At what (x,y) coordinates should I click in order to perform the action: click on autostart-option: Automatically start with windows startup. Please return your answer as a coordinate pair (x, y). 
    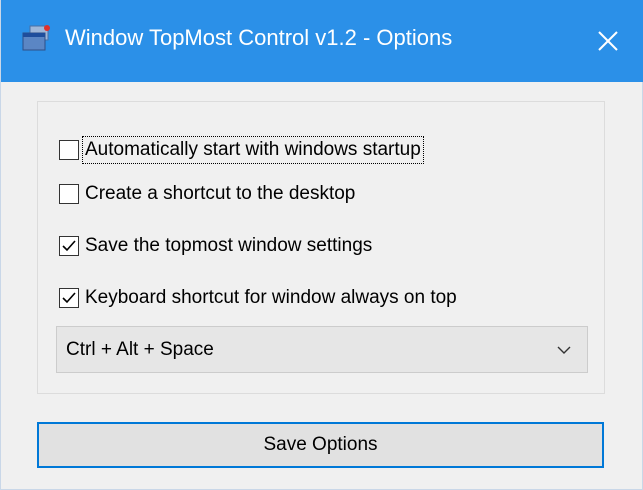
    Looking at the image, I should click on (241, 150).